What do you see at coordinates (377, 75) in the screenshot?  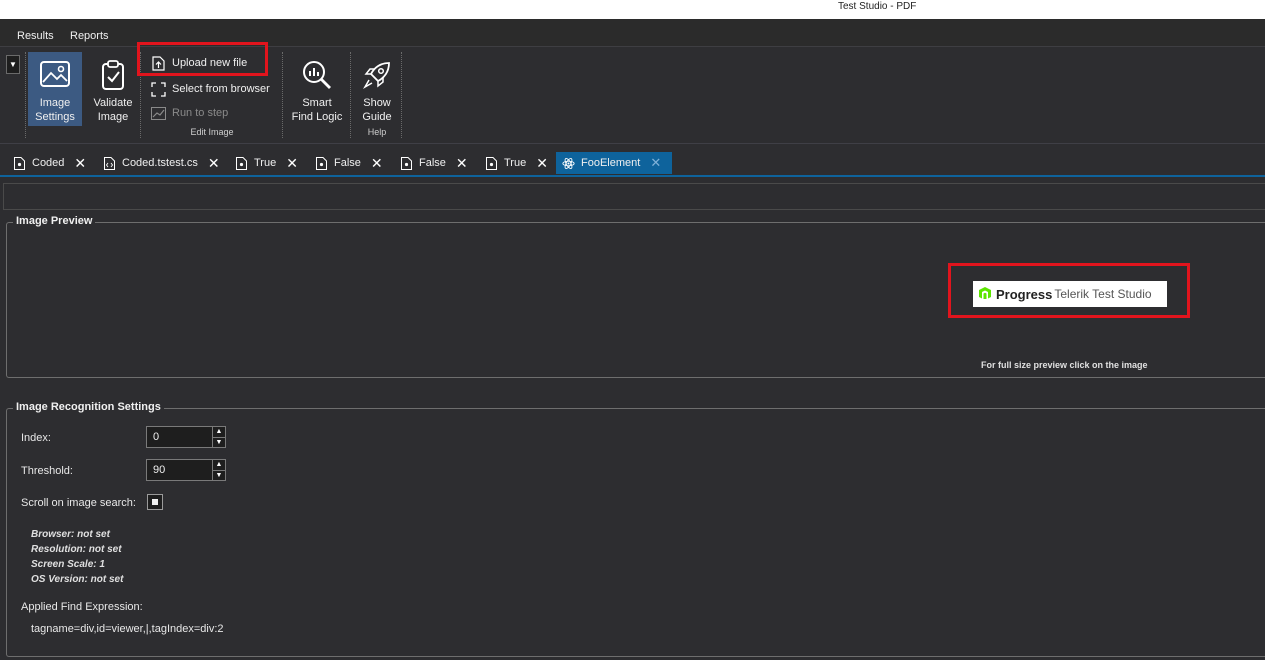 I see `rocket-icon` at bounding box center [377, 75].